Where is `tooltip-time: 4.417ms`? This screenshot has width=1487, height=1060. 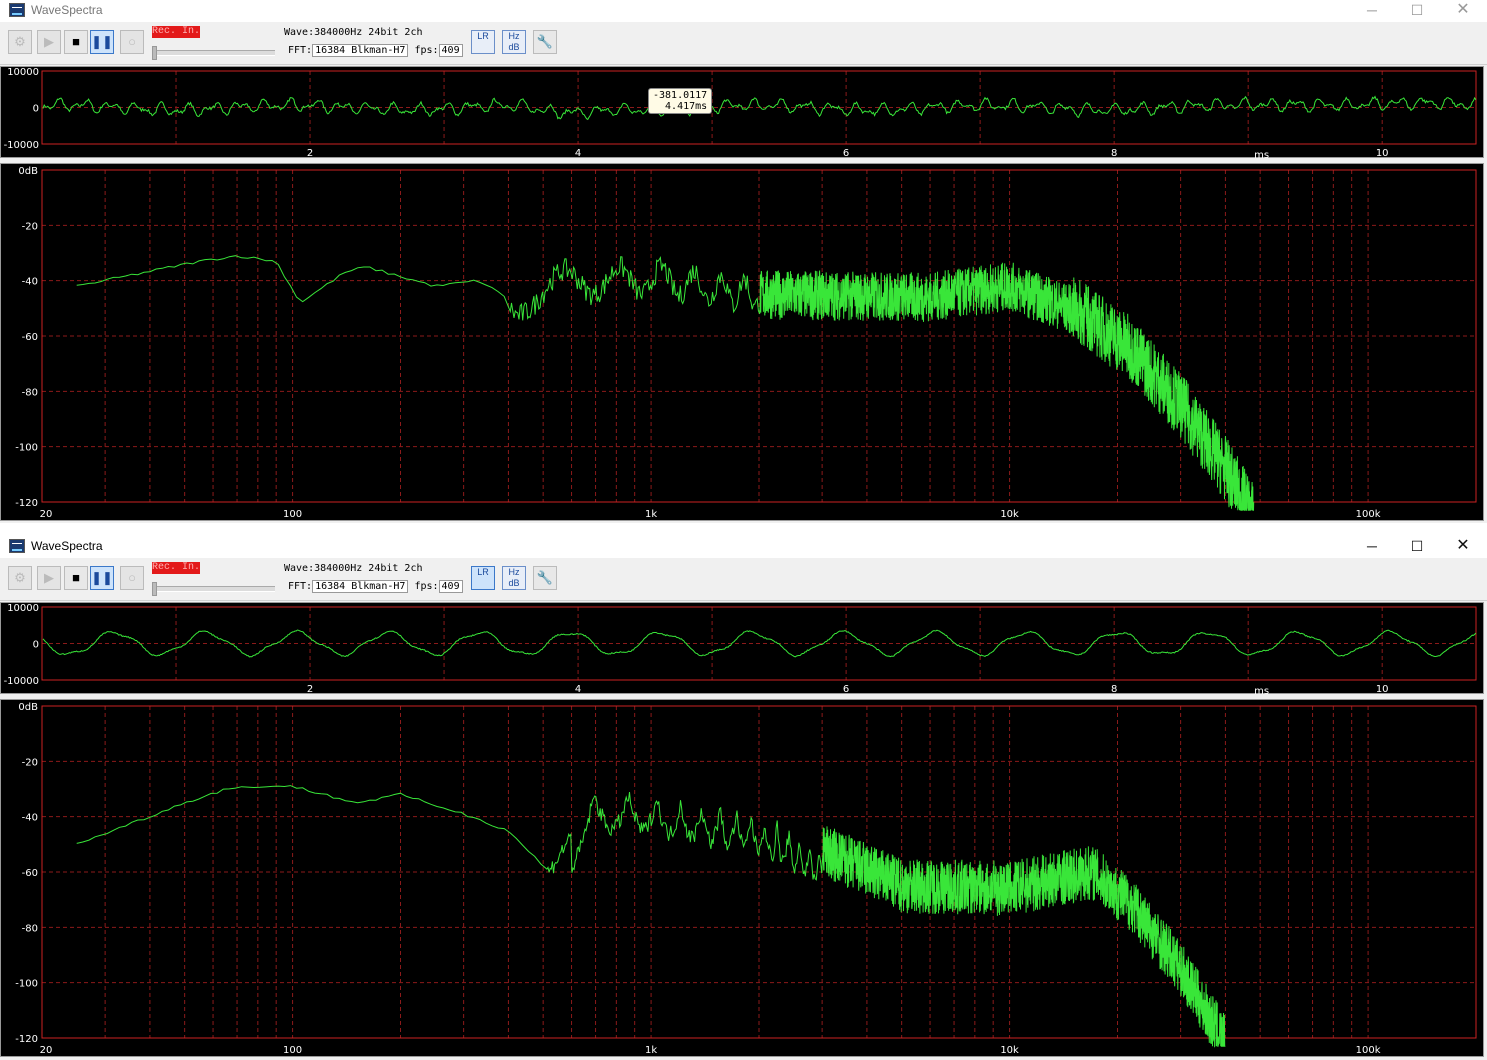
tooltip-time: 4.417ms is located at coordinates (686, 106).